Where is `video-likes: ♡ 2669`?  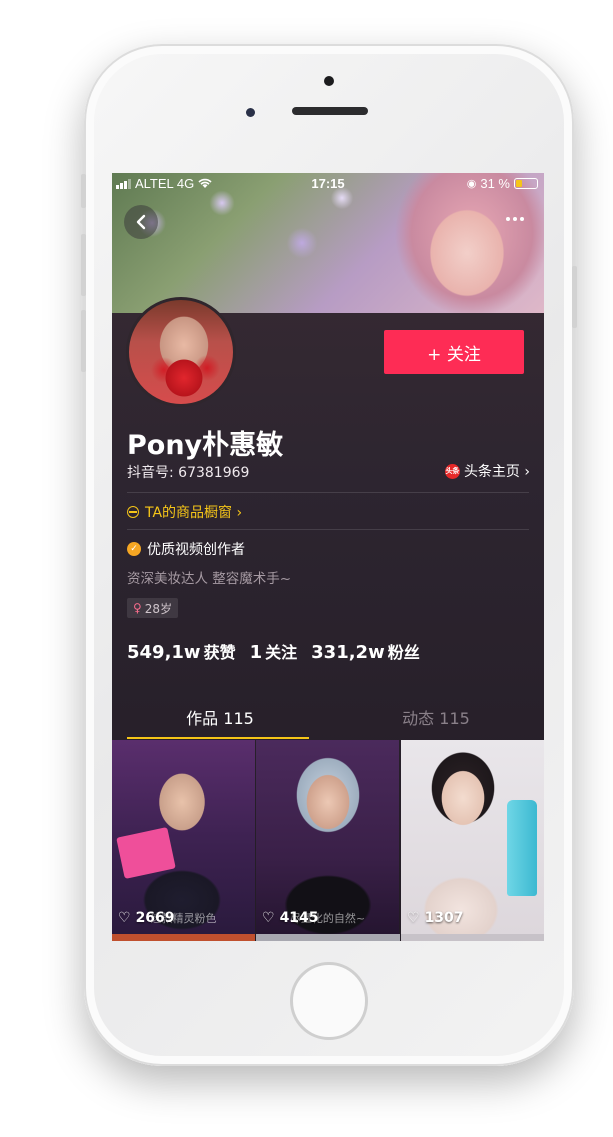 video-likes: ♡ 2669 is located at coordinates (146, 918).